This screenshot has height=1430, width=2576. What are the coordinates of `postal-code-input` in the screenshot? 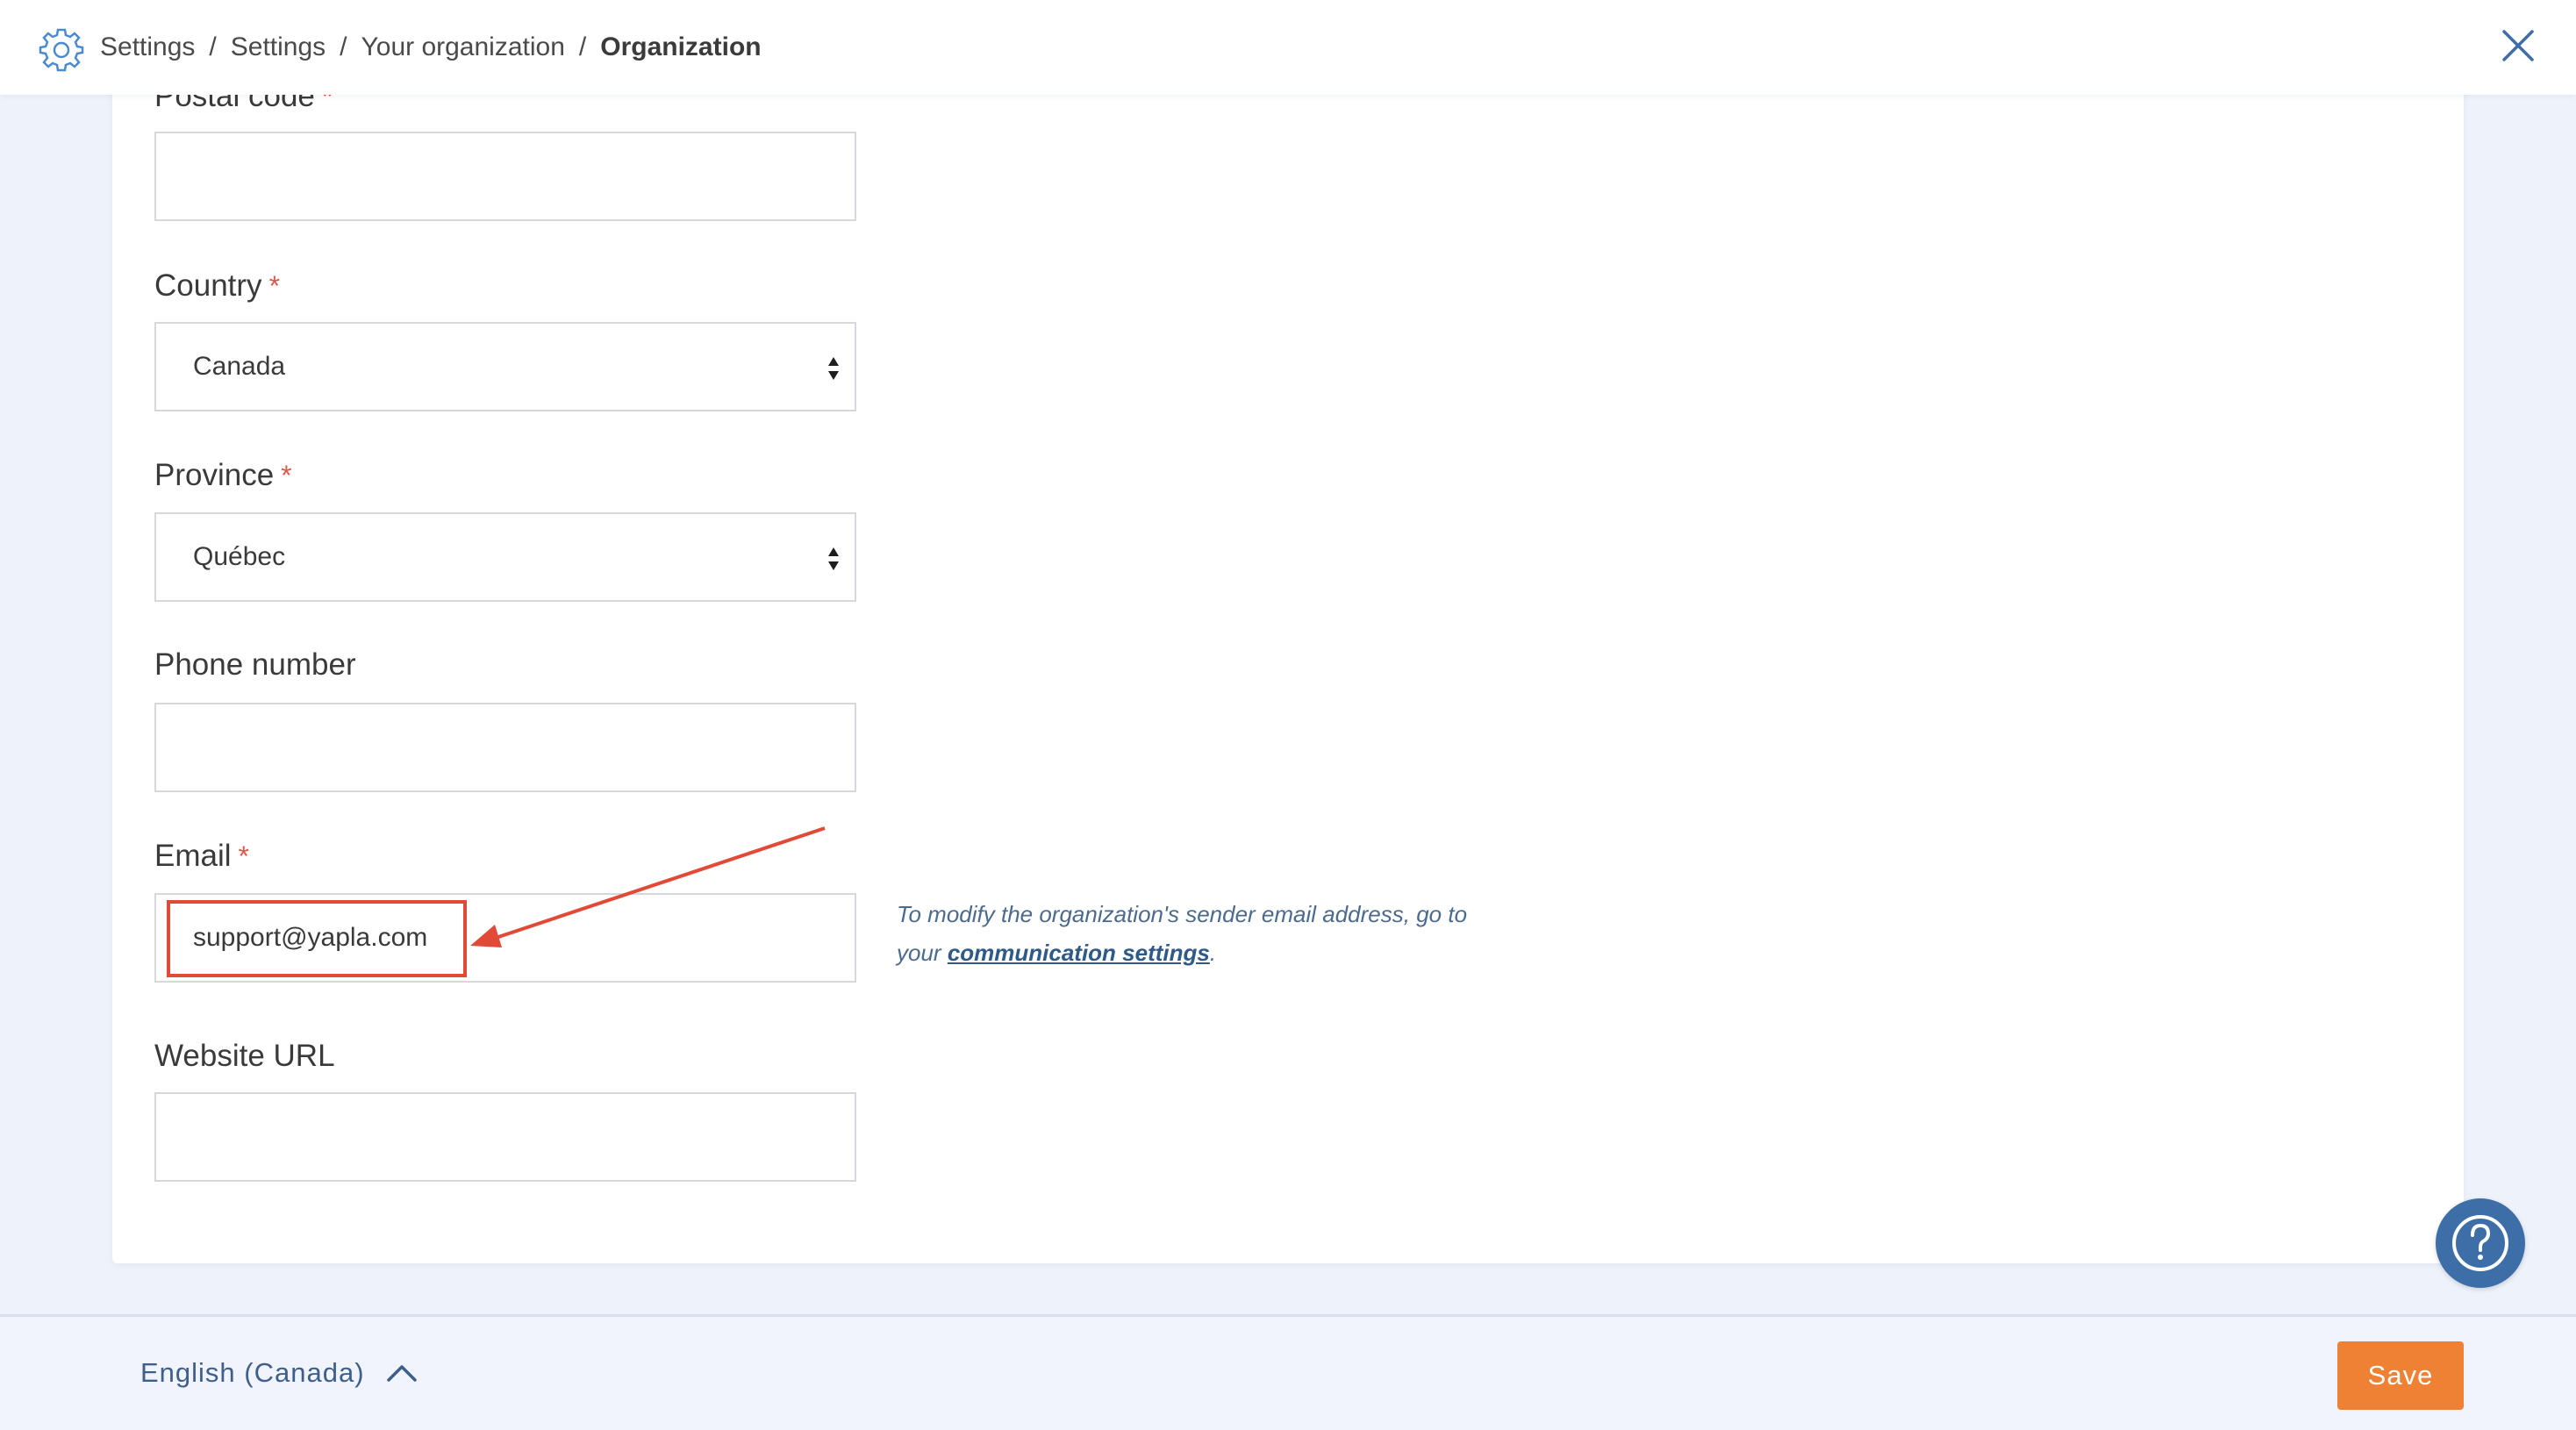 It's located at (505, 176).